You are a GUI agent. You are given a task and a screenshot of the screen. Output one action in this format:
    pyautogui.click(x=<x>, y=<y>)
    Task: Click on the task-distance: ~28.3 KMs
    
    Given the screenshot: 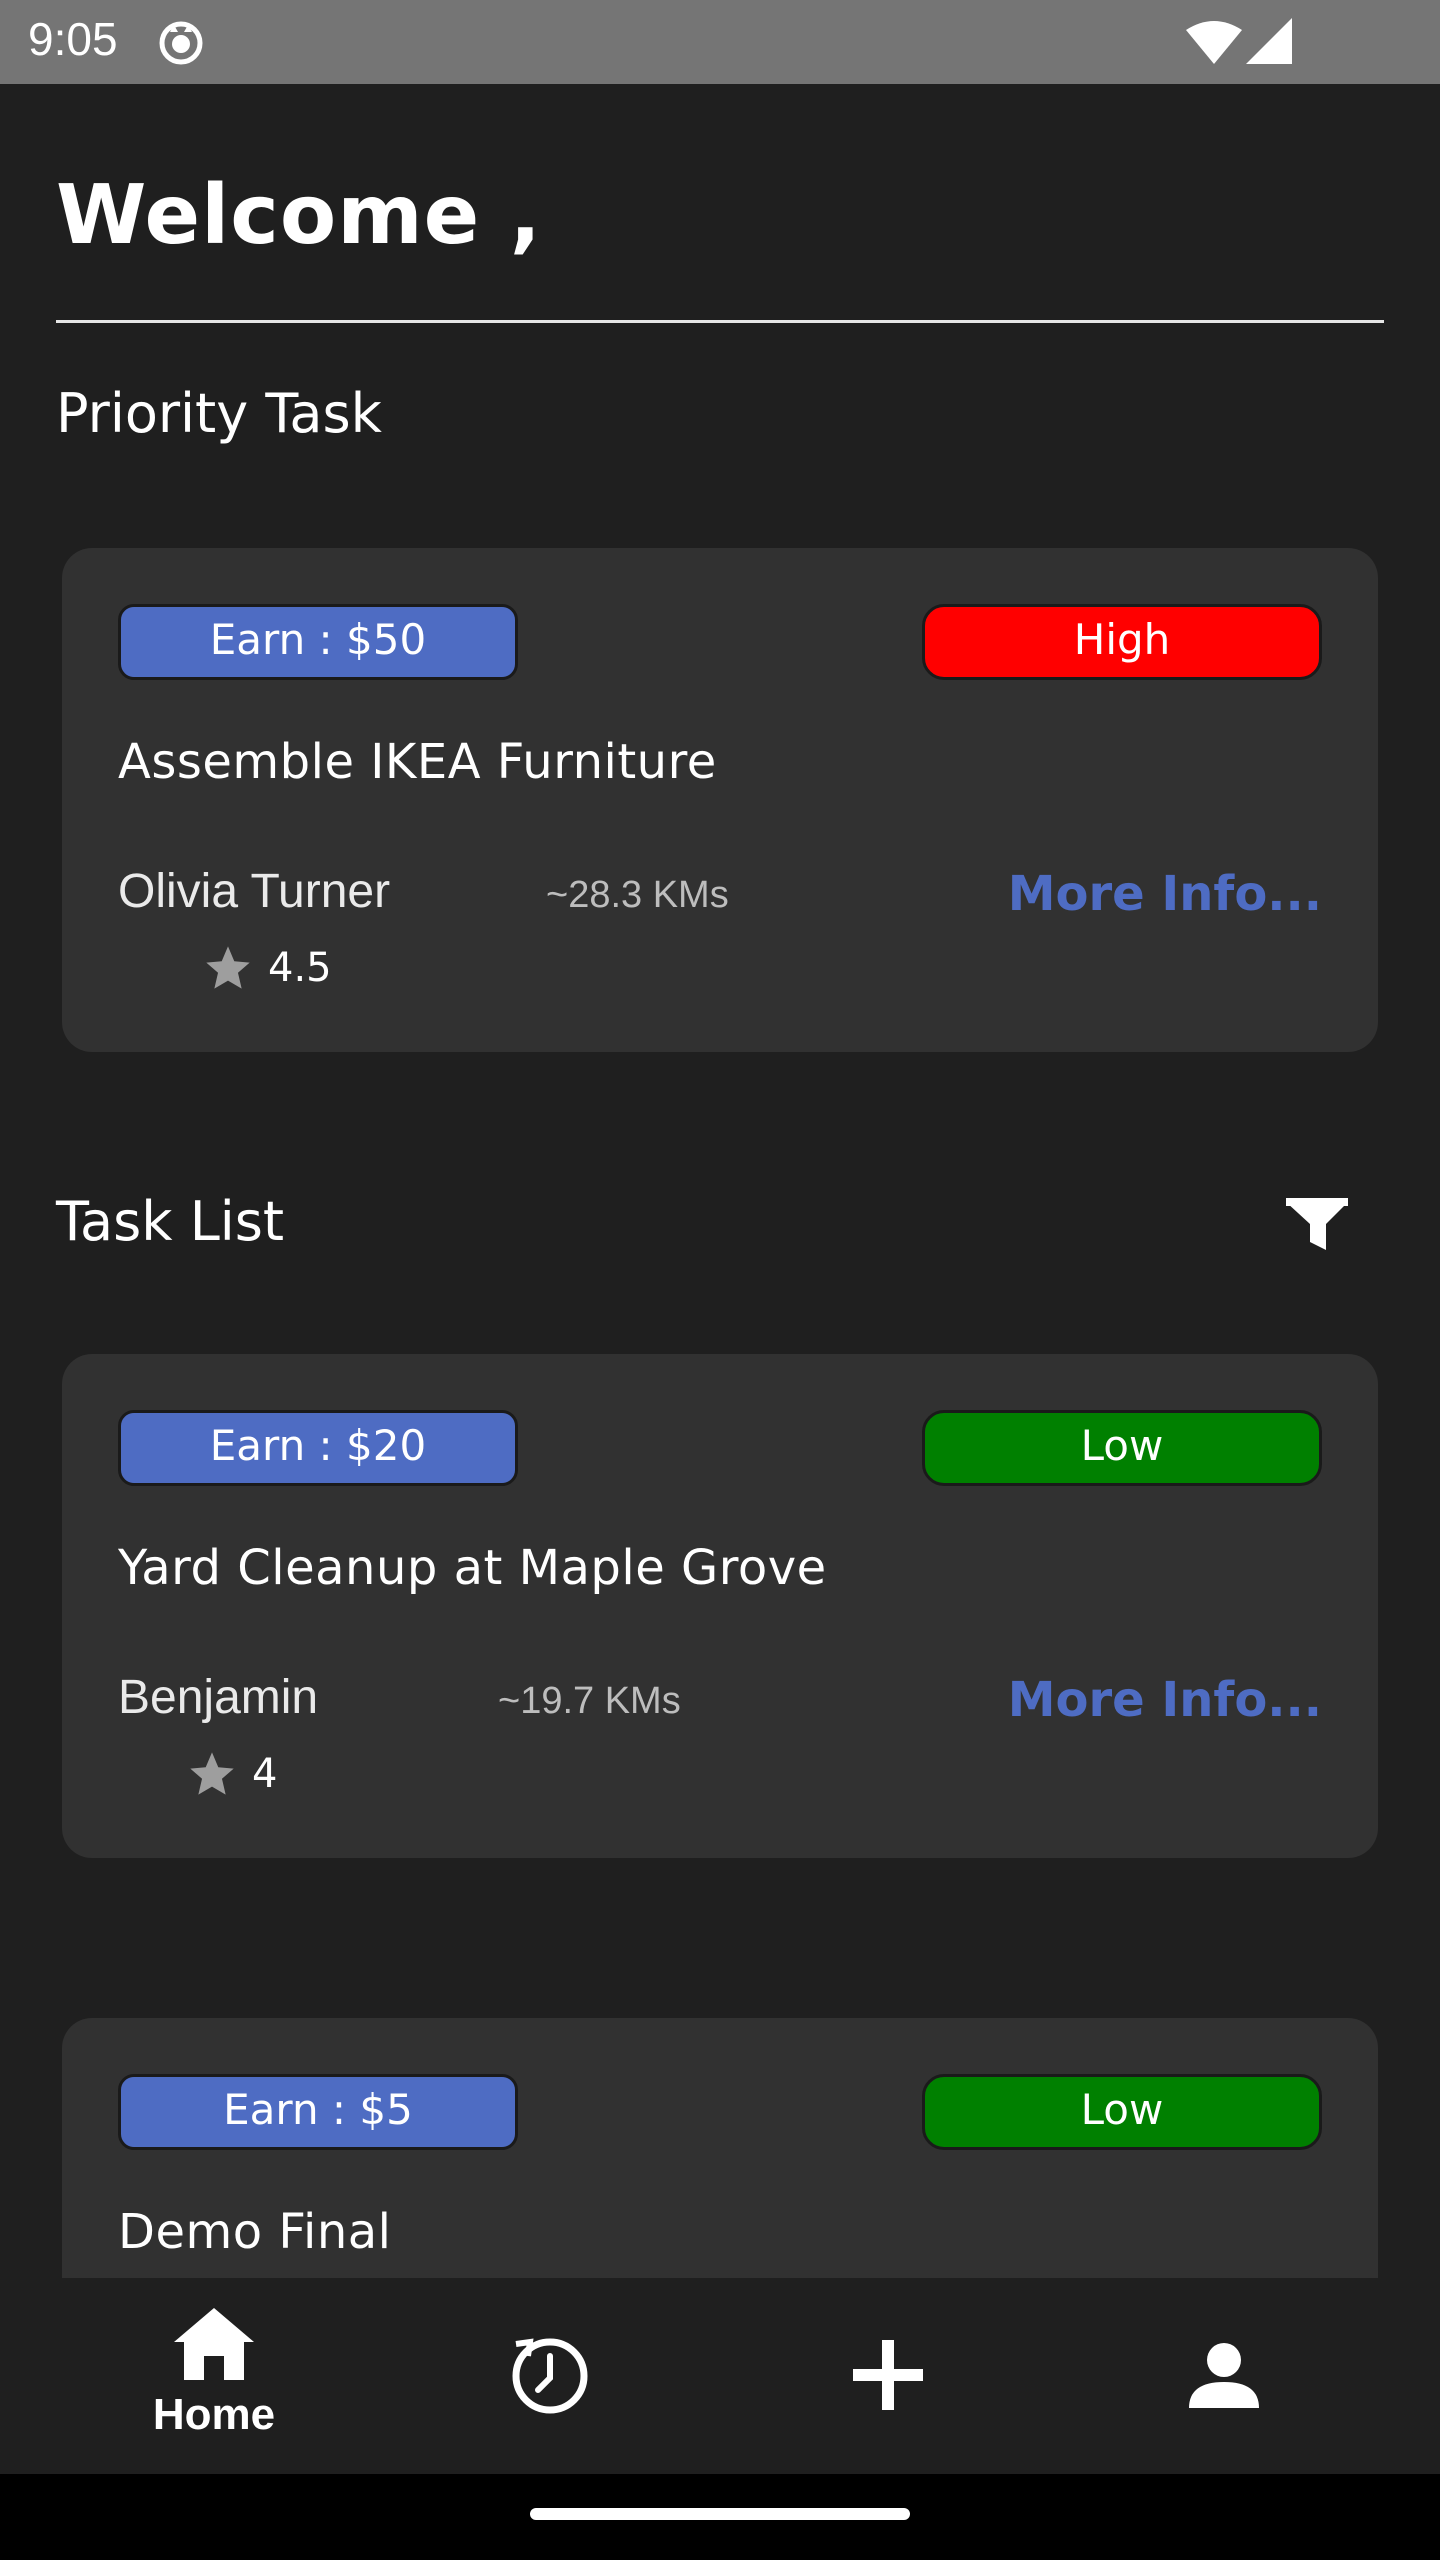 What is the action you would take?
    pyautogui.click(x=637, y=895)
    